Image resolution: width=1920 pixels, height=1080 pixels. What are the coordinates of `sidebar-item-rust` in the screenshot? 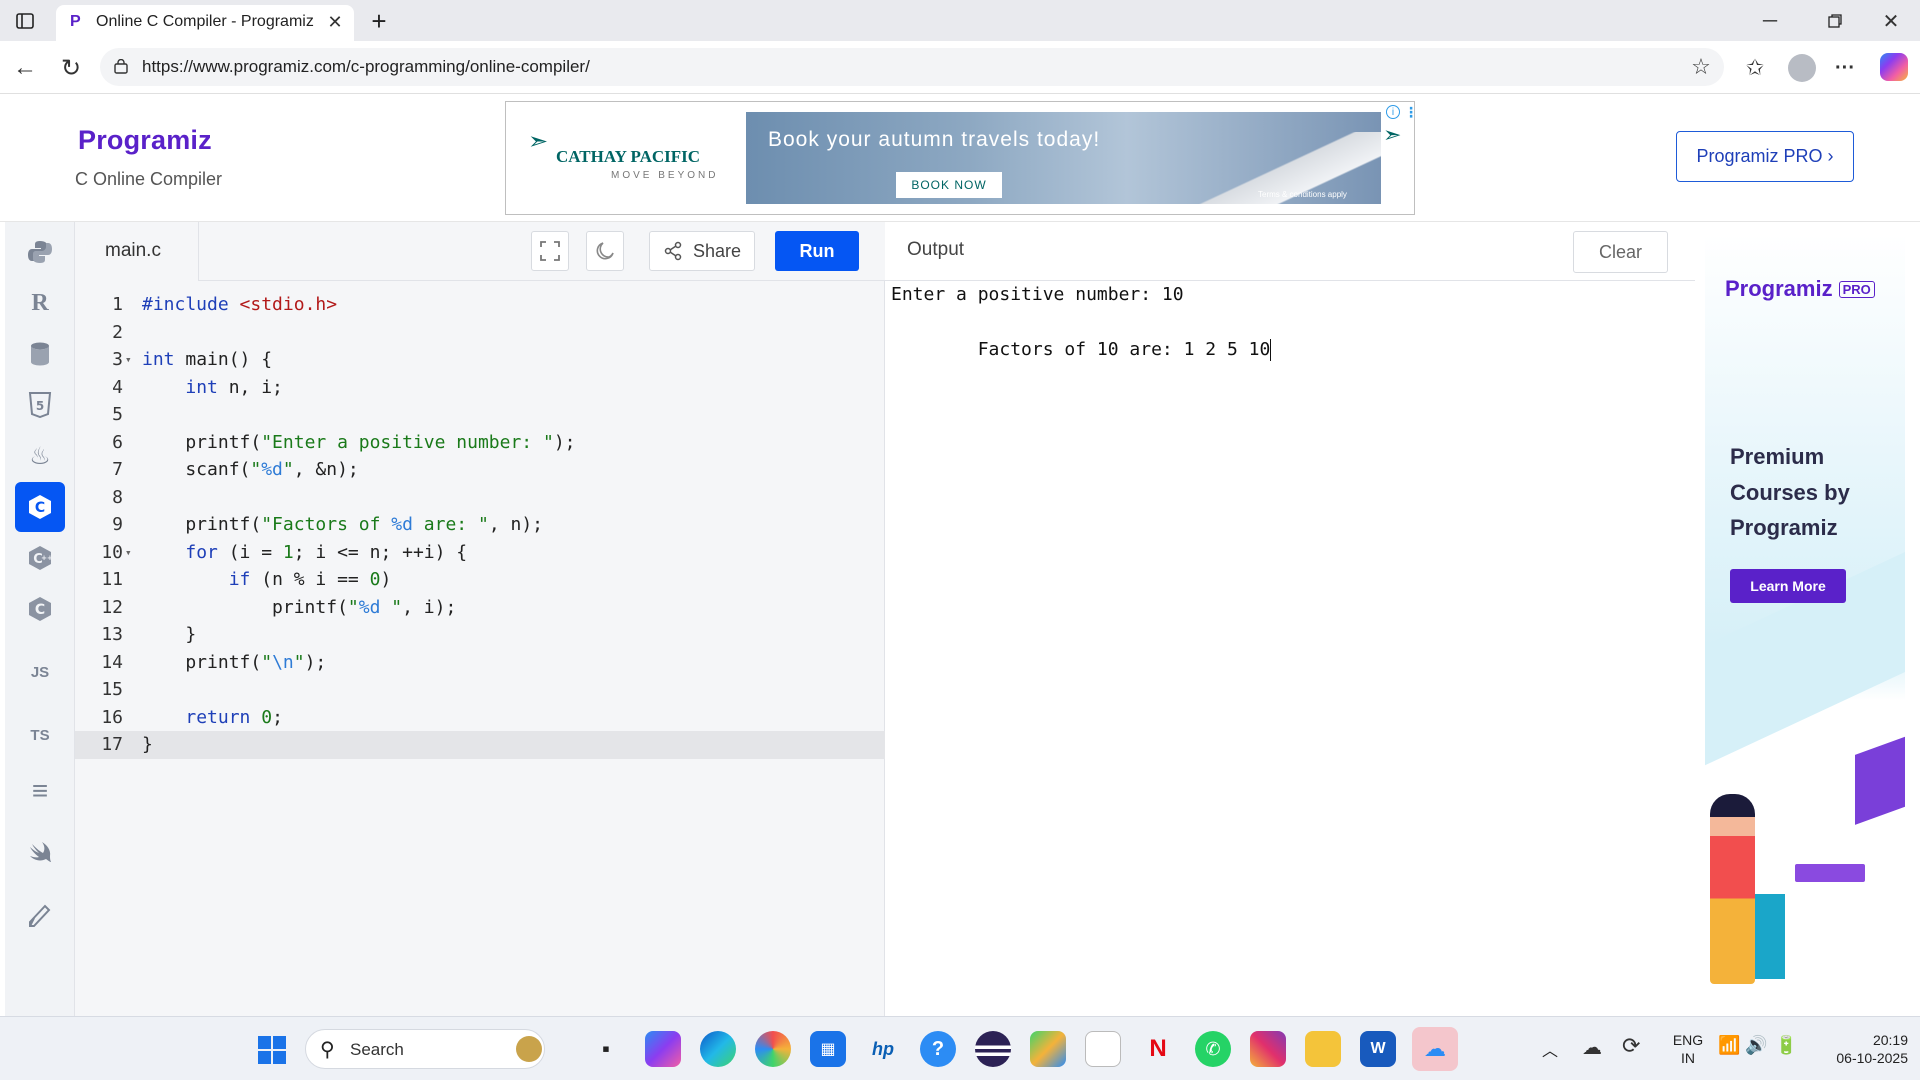 It's located at (40, 915).